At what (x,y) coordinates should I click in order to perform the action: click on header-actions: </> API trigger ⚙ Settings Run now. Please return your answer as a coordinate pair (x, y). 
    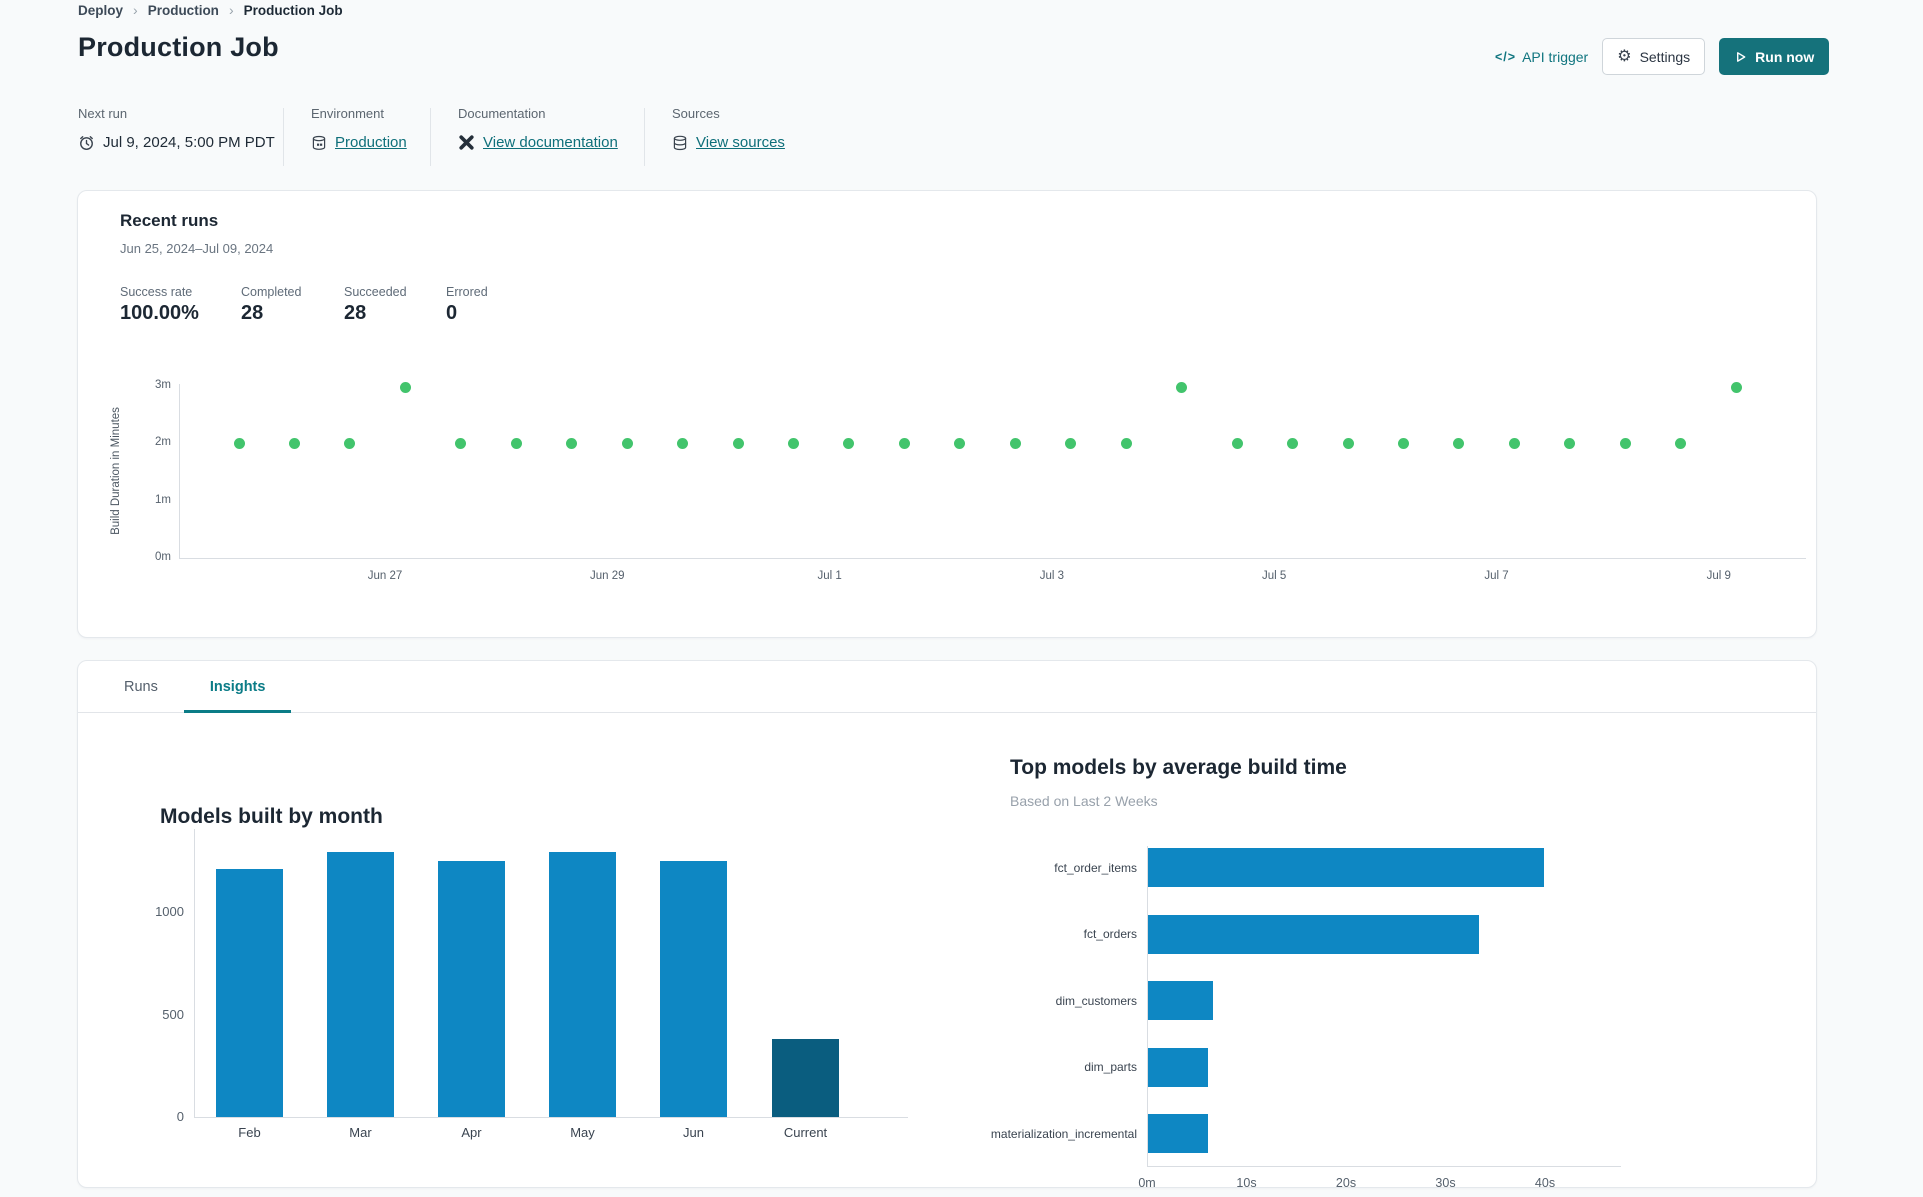
    Looking at the image, I should click on (1662, 56).